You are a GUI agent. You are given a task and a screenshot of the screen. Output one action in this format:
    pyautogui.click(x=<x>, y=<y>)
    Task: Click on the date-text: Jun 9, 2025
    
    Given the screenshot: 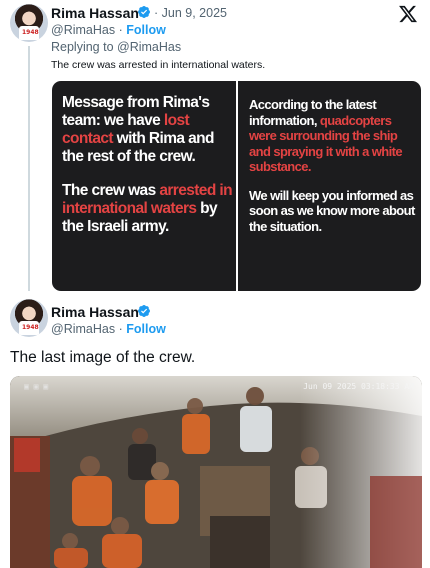 What is the action you would take?
    pyautogui.click(x=194, y=13)
    